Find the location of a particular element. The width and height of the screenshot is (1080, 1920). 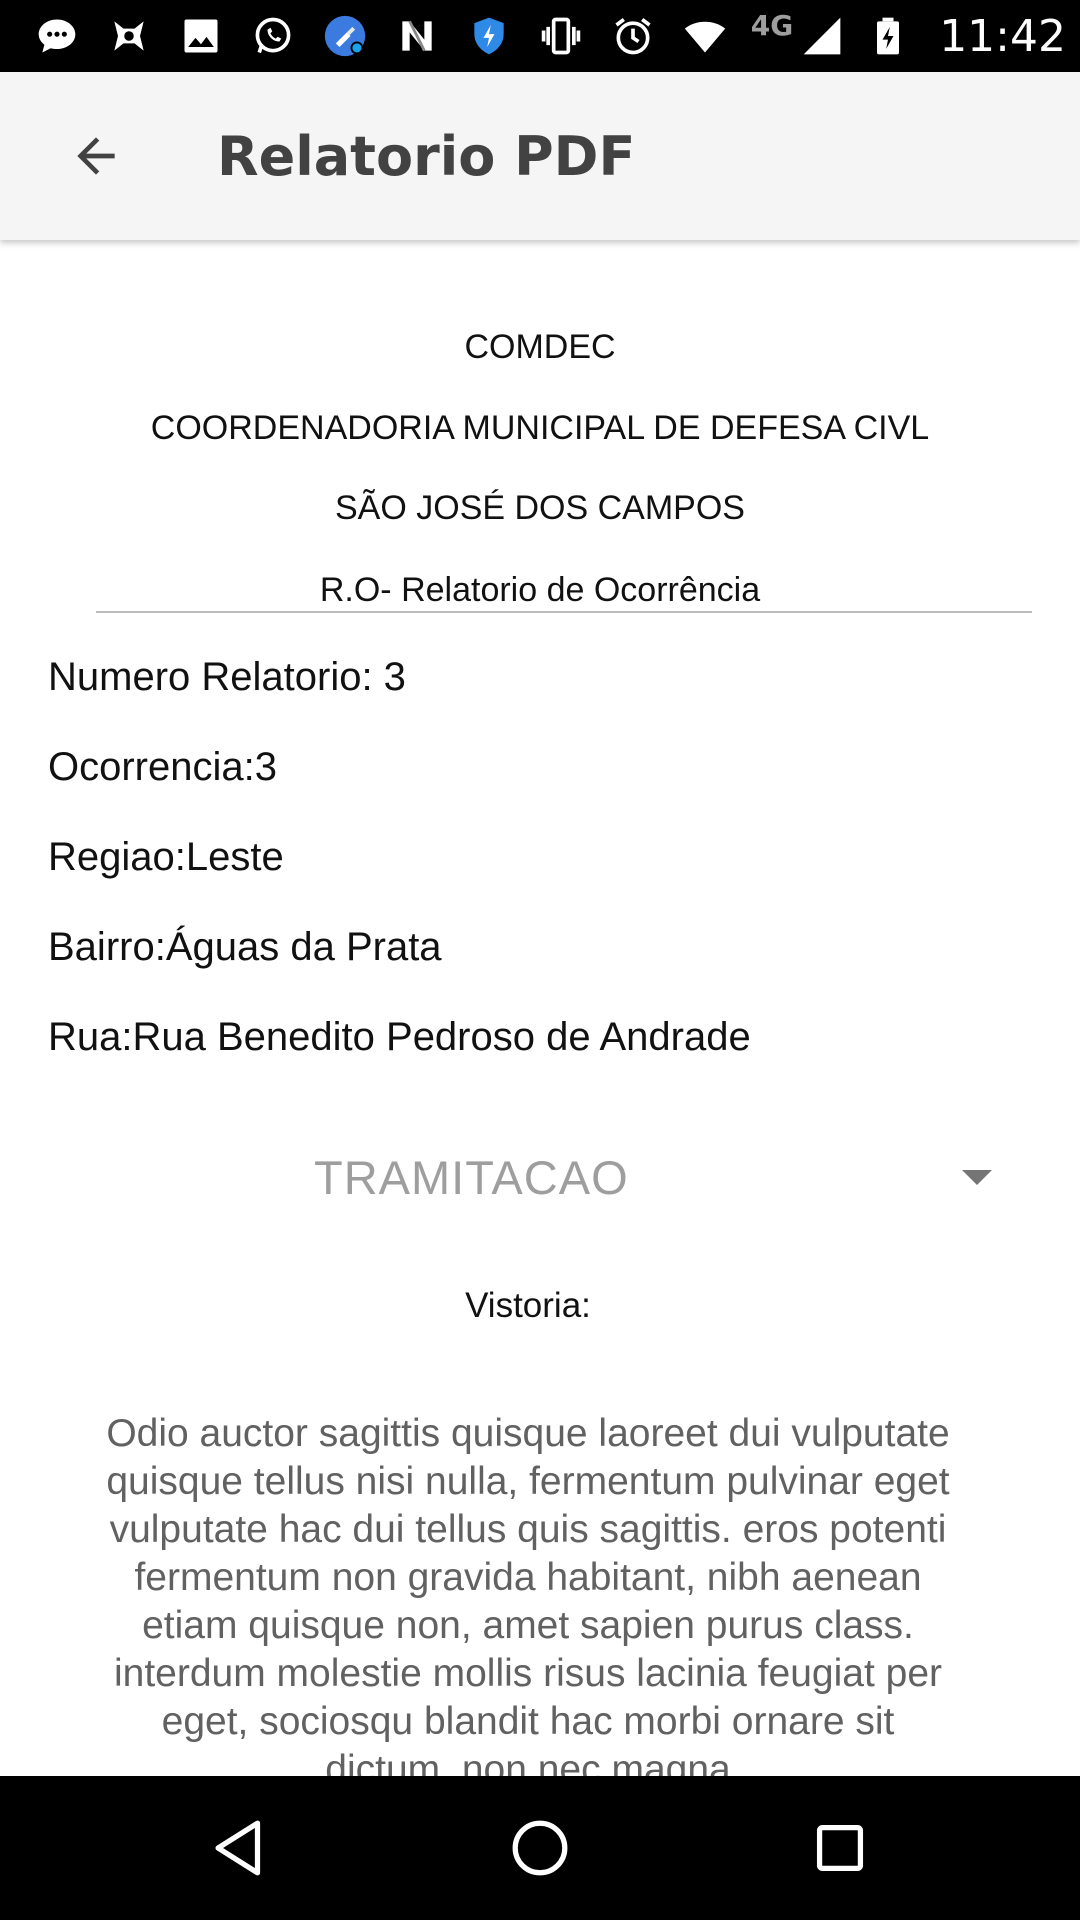

header-divider is located at coordinates (564, 612).